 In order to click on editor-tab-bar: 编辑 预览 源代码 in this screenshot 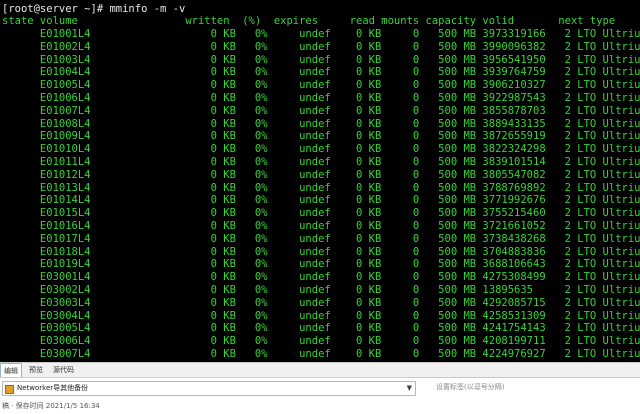, I will do `click(320, 370)`.